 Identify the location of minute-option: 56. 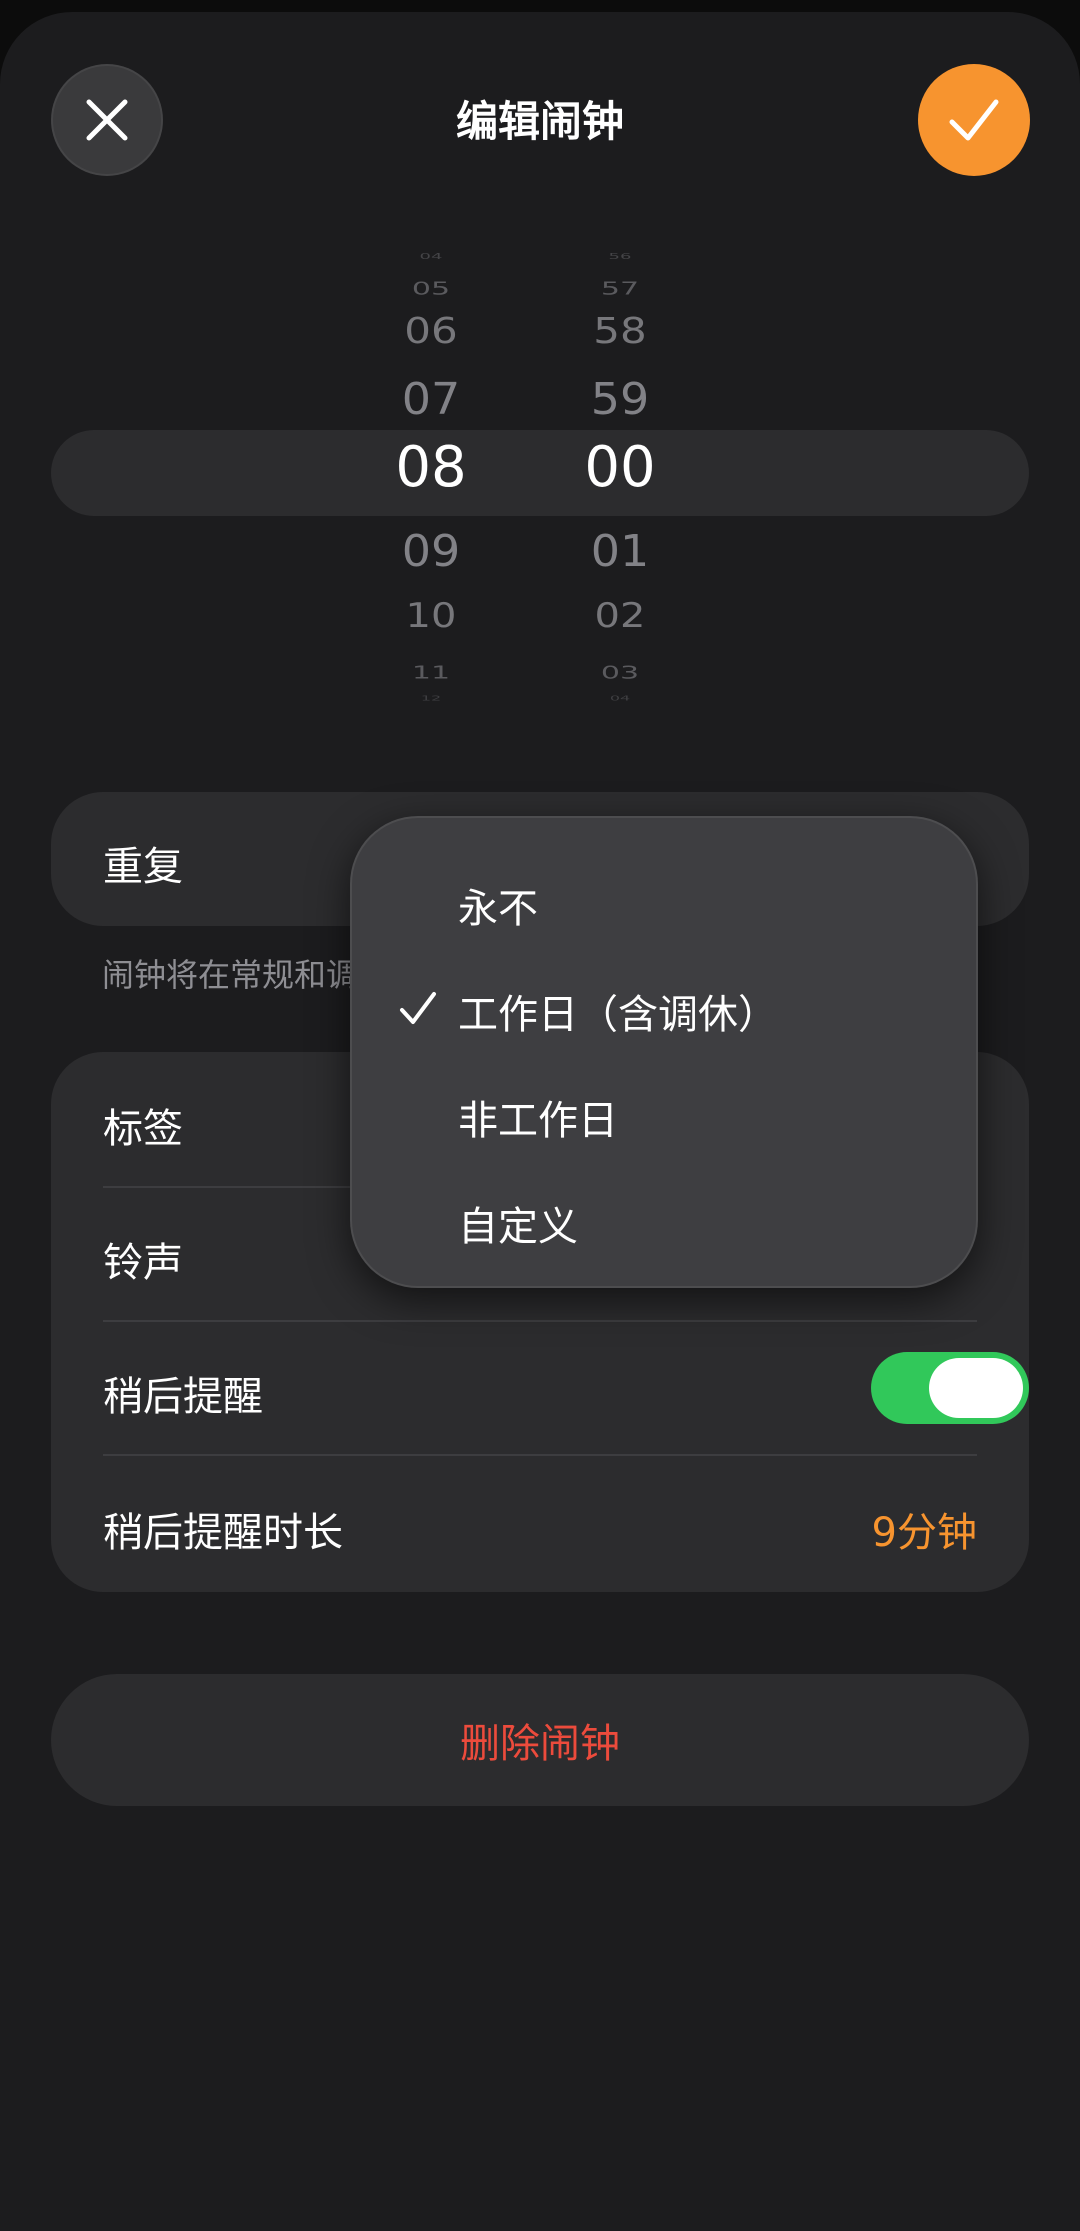
(620, 257).